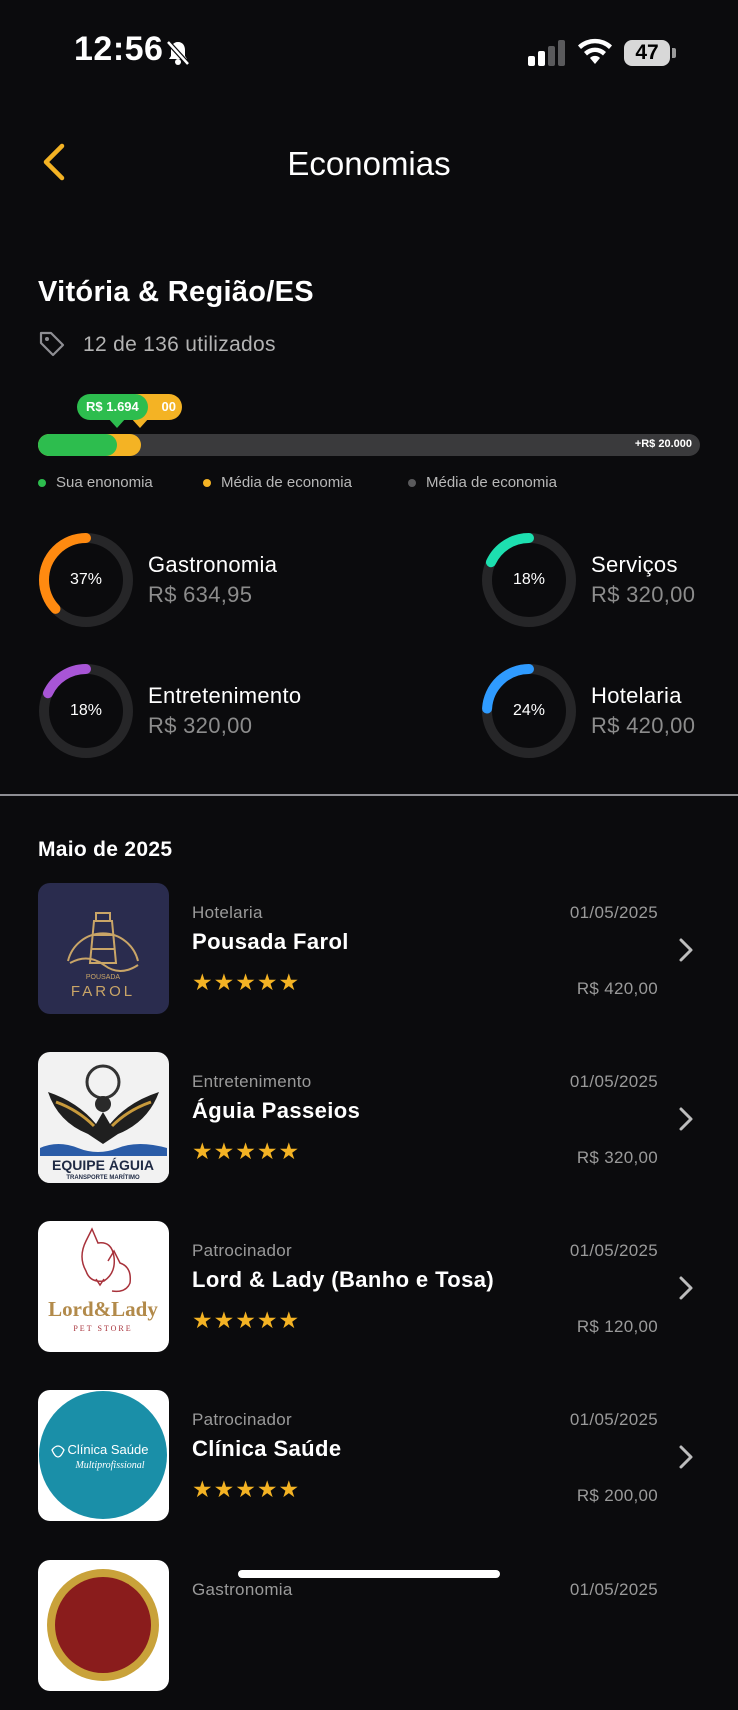  I want to click on legend-average-savings: Média de economia, so click(277, 482).